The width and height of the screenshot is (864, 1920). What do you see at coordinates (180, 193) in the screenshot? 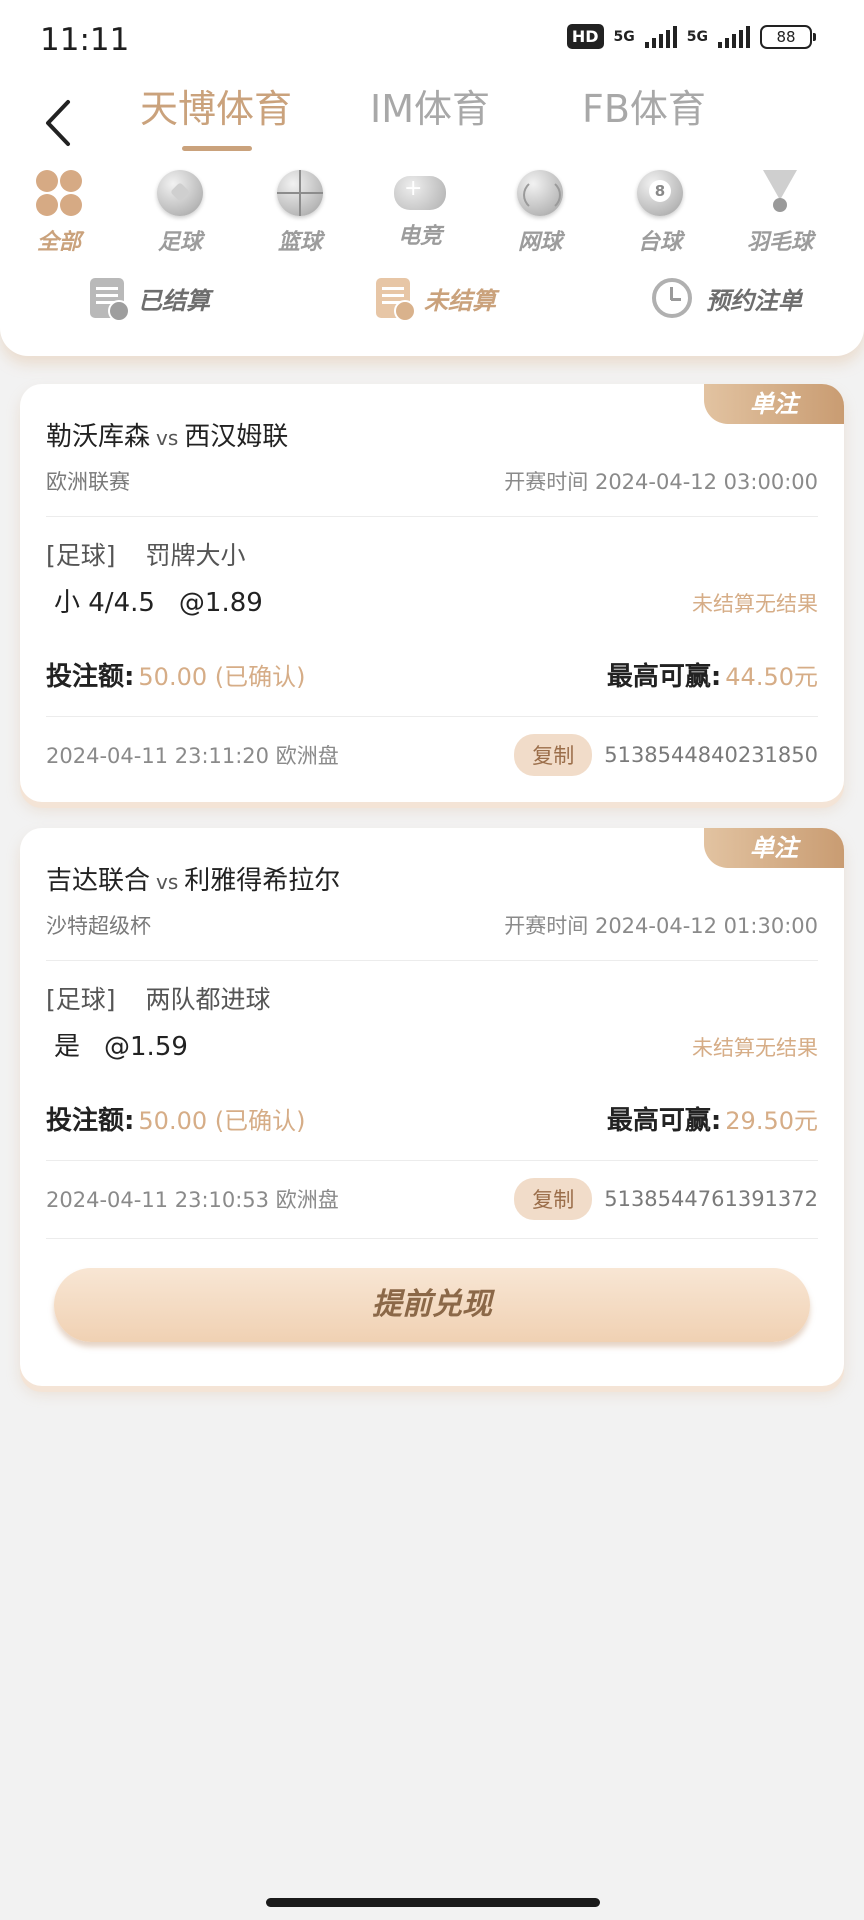
I see `soccer-ball-icon` at bounding box center [180, 193].